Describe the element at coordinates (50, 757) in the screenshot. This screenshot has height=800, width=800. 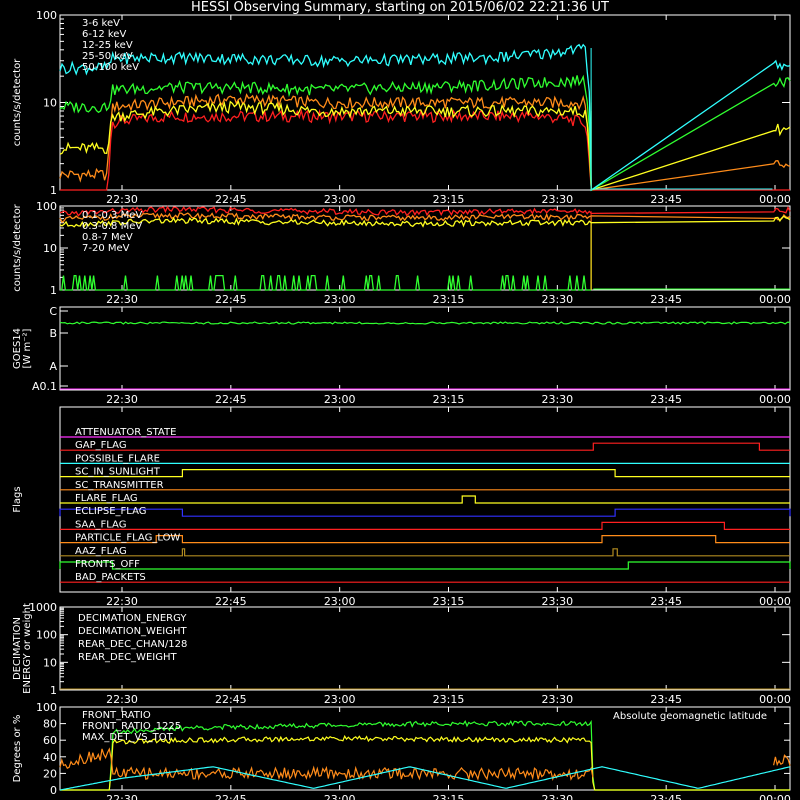
I see `y-tick-label: 40` at that location.